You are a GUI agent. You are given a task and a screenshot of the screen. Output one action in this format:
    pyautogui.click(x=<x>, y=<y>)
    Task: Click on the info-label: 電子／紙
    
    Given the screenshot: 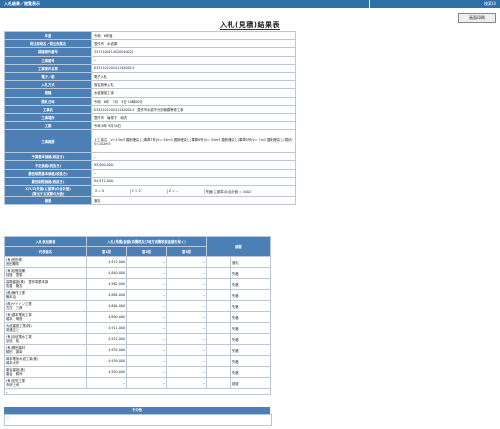 What is the action you would take?
    pyautogui.click(x=48, y=76)
    